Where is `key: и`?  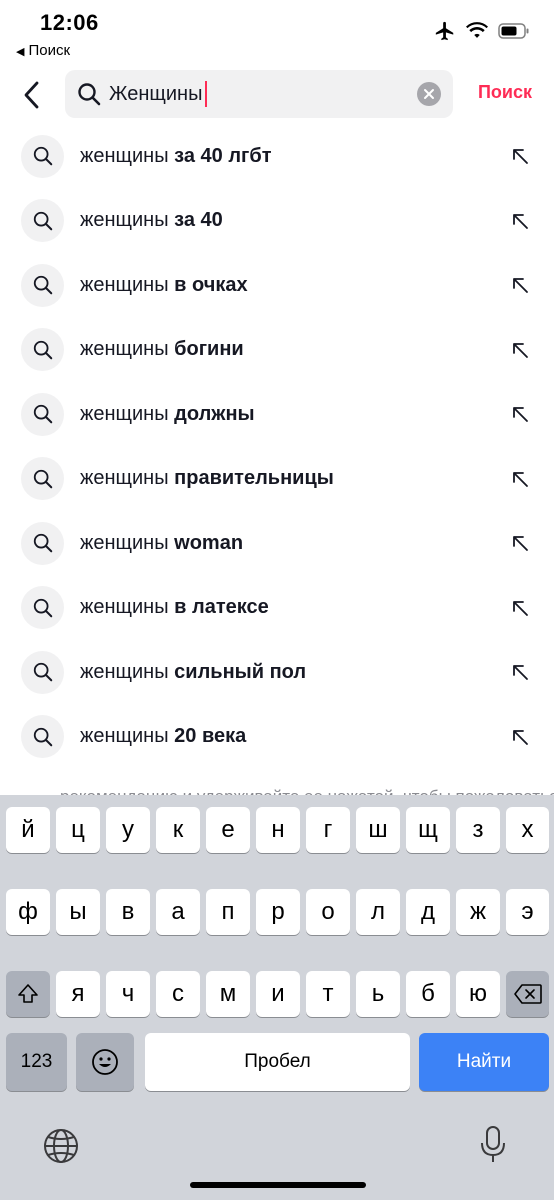
key: и is located at coordinates (278, 994).